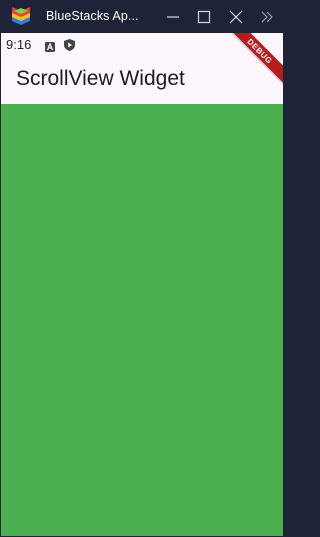 This screenshot has height=537, width=320. I want to click on shield-icon, so click(69, 44).